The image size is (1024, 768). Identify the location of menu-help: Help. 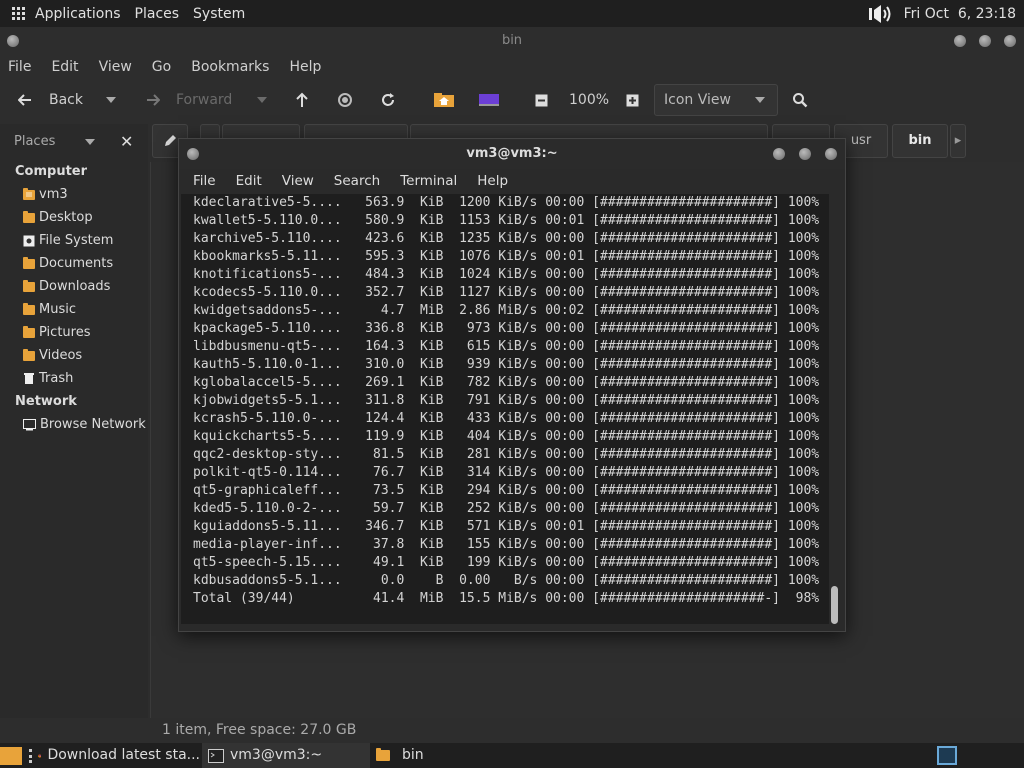
(305, 67).